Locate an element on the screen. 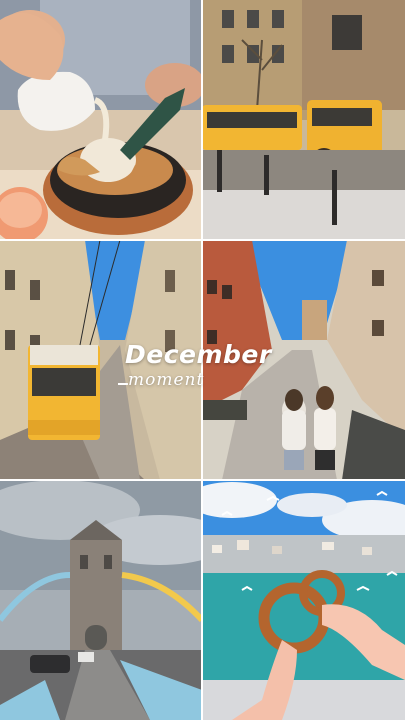 The image size is (405, 720). collage-vertical-divider is located at coordinates (202, 360).